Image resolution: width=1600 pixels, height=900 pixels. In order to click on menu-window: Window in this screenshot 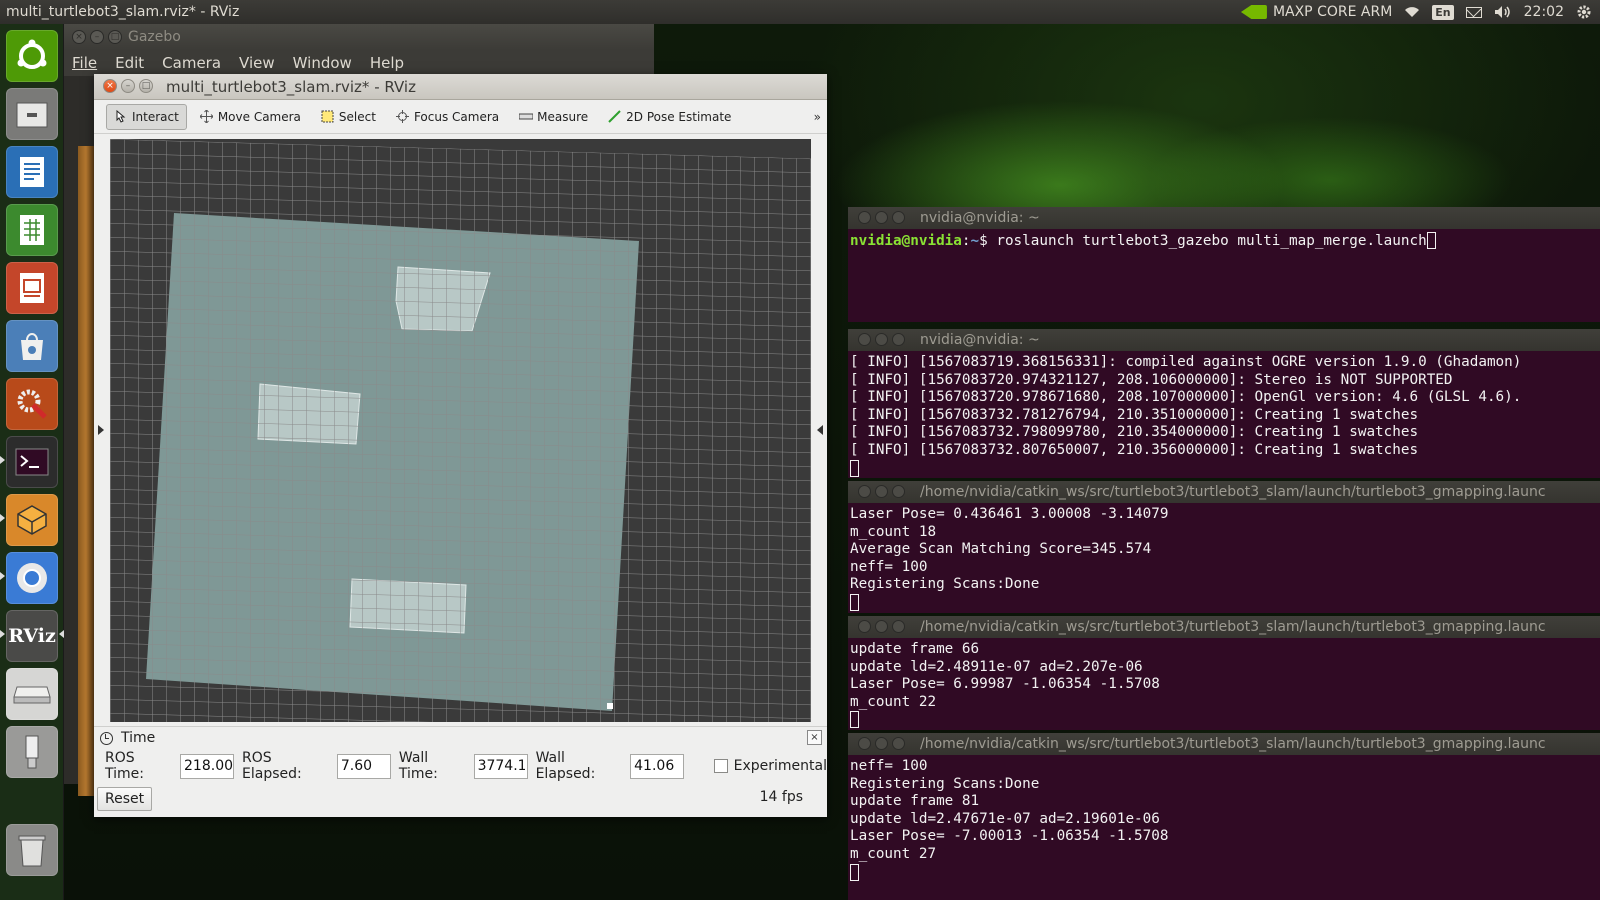, I will do `click(322, 63)`.